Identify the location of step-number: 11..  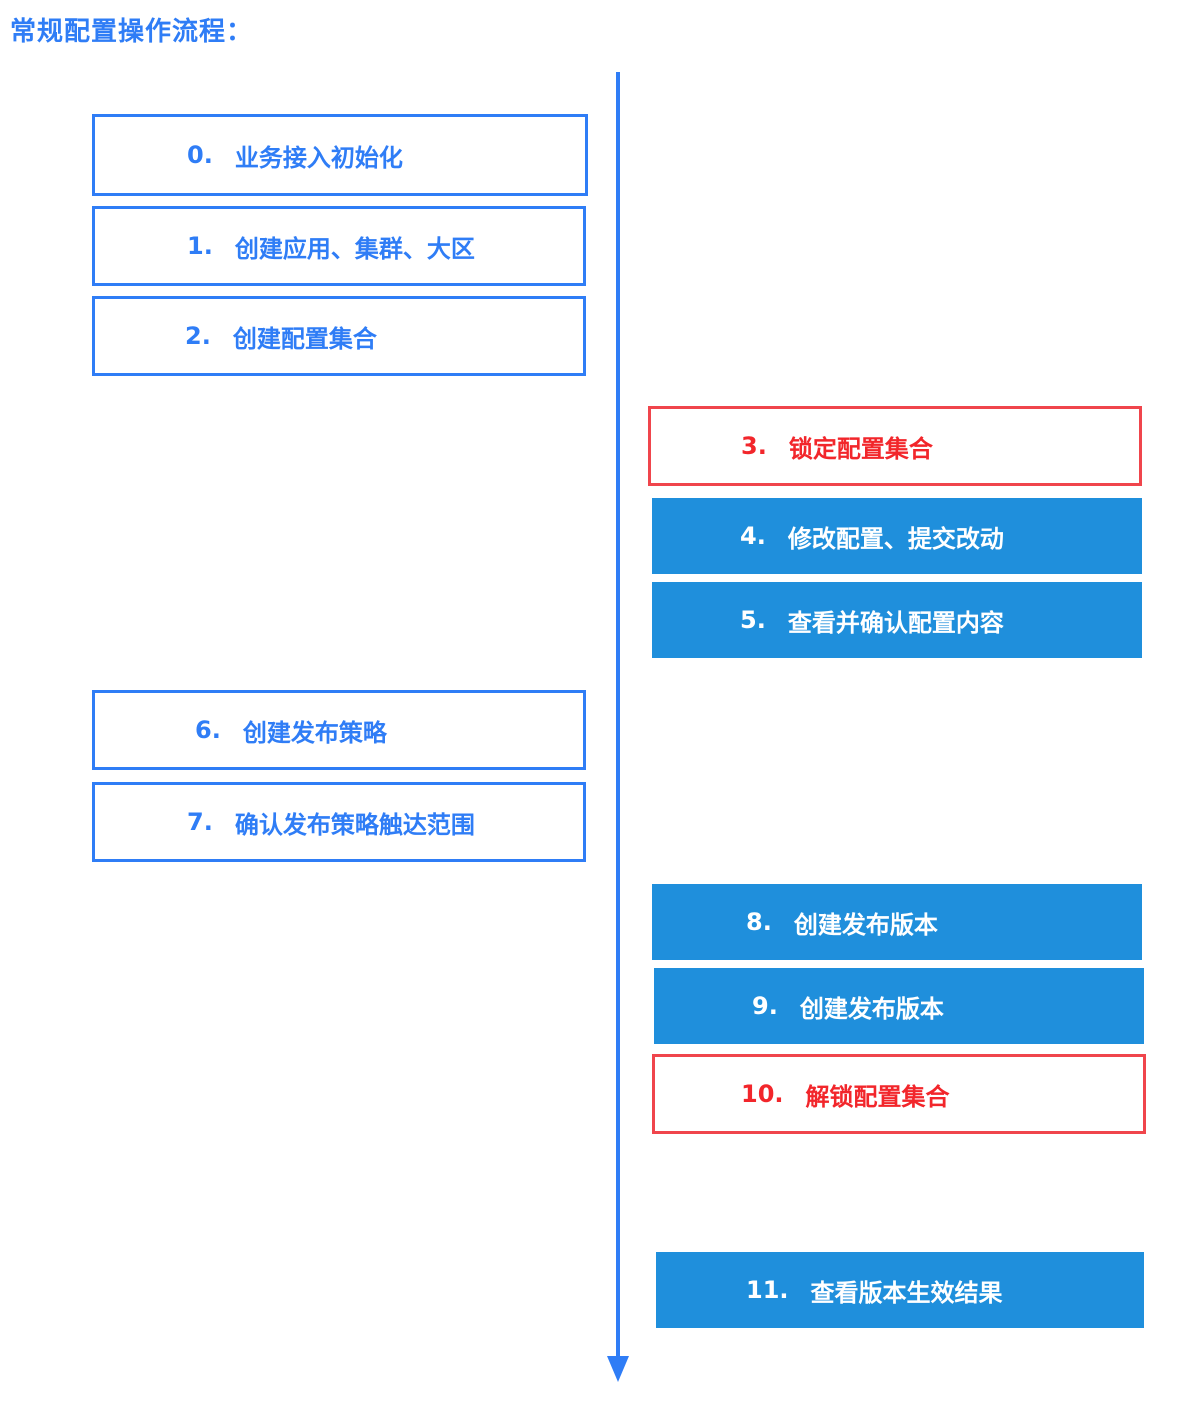
(767, 1290).